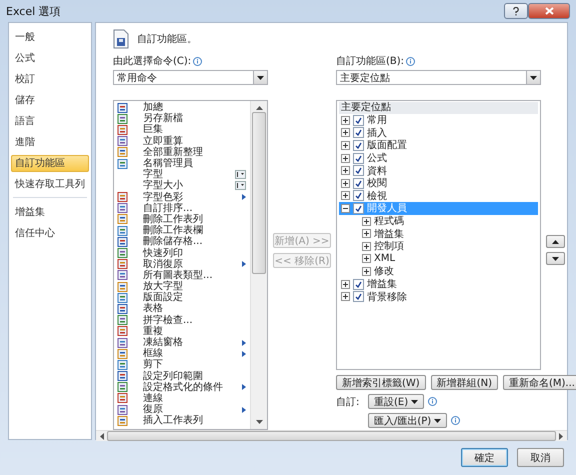  What do you see at coordinates (50, 212) in the screenshot?
I see `sidebar-item: 增益集` at bounding box center [50, 212].